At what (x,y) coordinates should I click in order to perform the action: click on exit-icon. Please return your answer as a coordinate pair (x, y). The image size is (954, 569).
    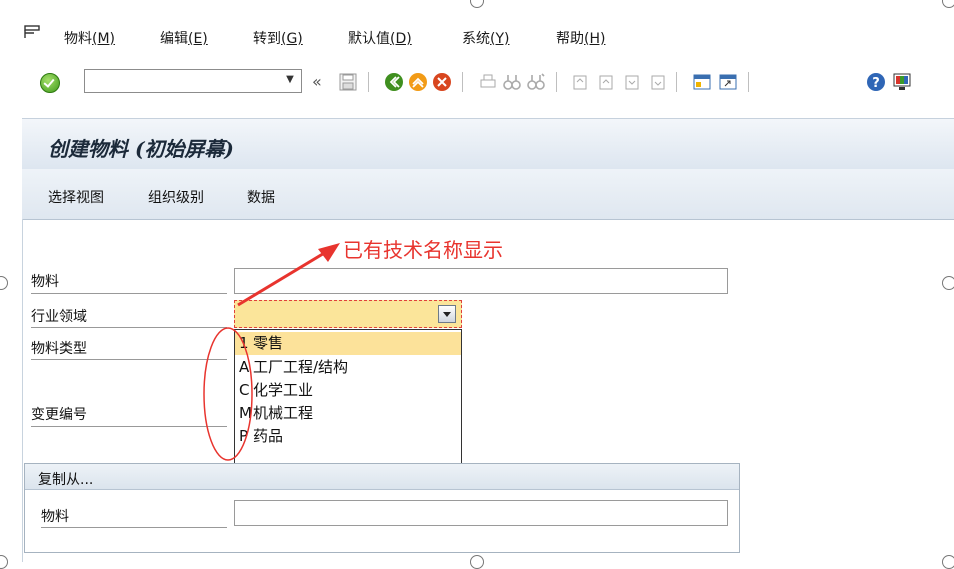
    Looking at the image, I should click on (418, 82).